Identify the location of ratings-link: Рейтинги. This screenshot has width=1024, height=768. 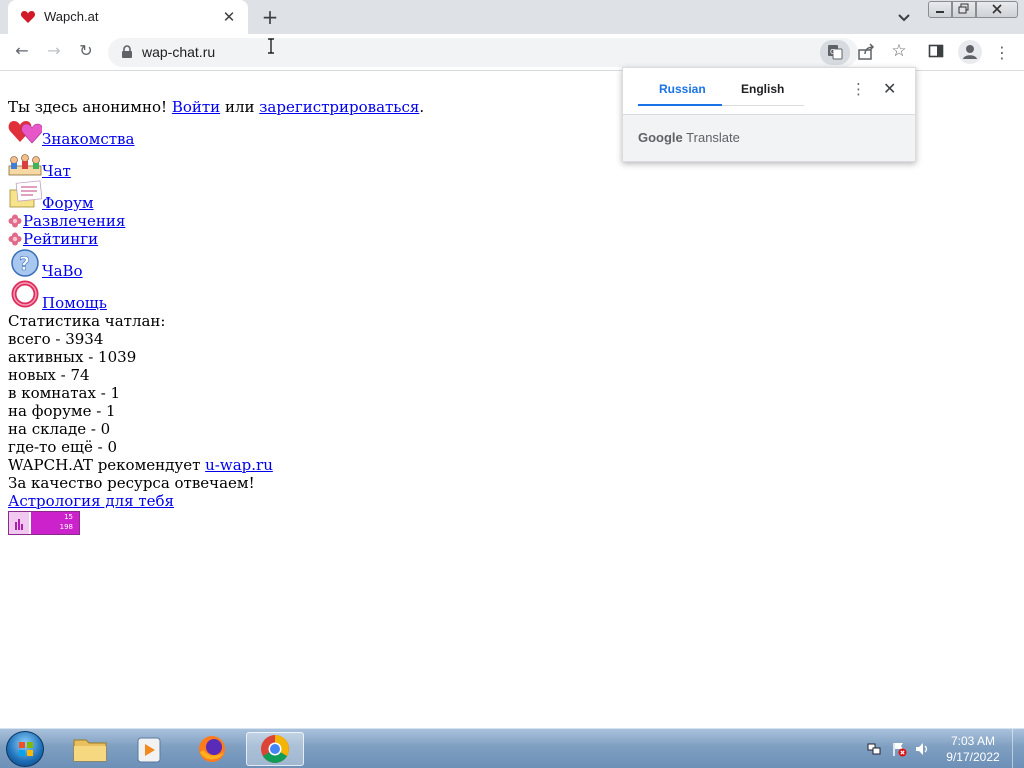
(60, 239).